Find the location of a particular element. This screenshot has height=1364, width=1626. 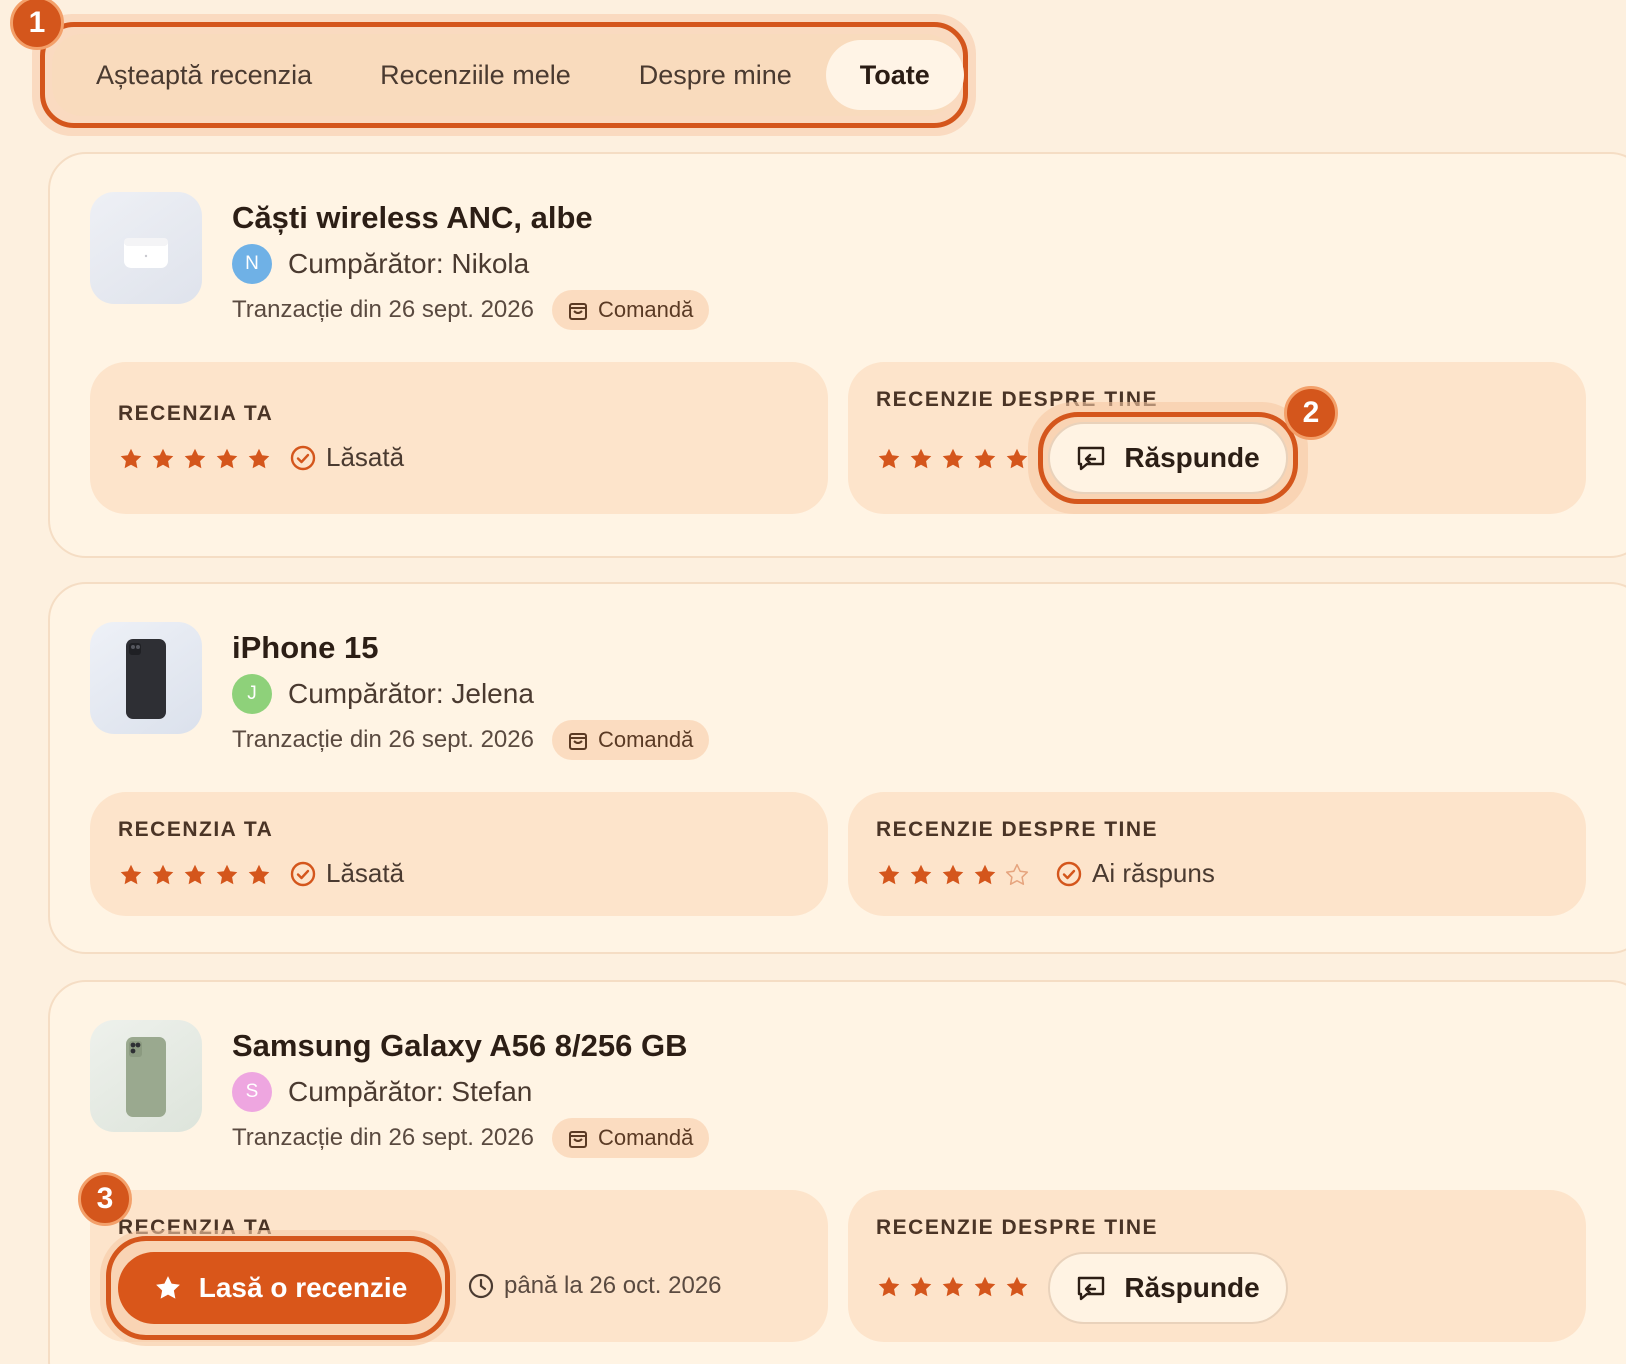

buyer-name: Cumpărător: Nikola is located at coordinates (409, 263).